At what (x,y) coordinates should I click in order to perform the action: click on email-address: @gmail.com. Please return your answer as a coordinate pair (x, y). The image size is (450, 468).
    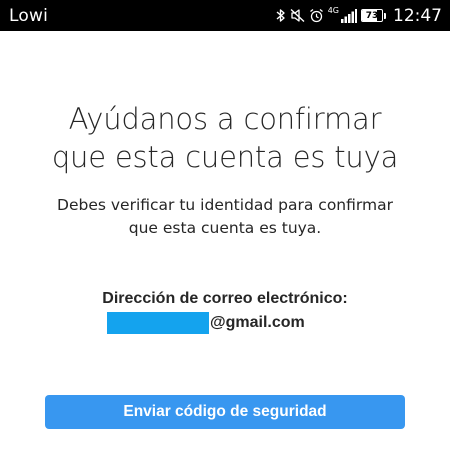
    Looking at the image, I should click on (206, 323).